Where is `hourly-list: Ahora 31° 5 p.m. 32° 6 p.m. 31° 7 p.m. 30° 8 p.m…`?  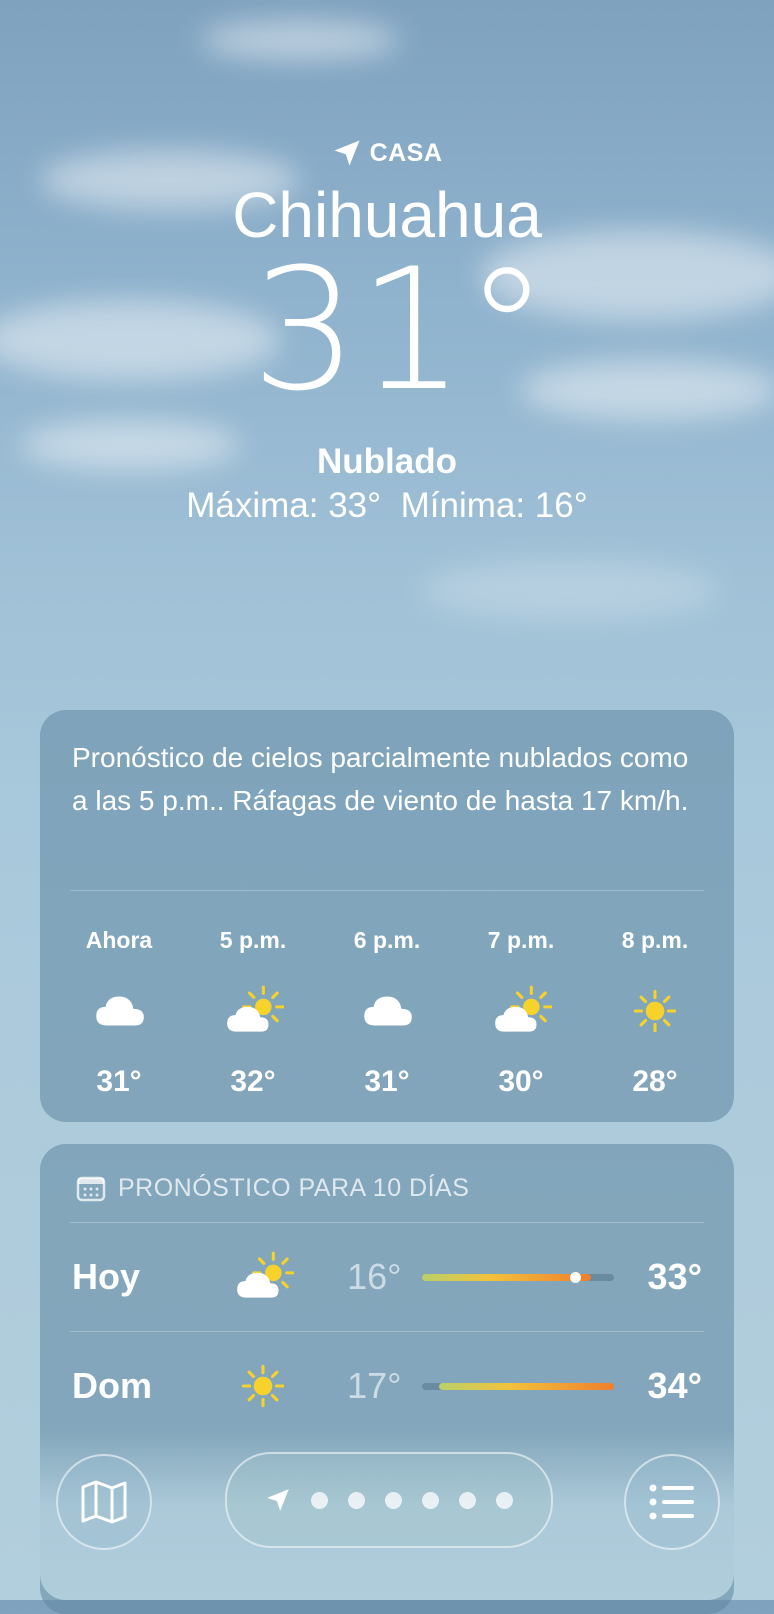
hourly-list: Ahora 31° 5 p.m. 32° 6 p.m. 31° 7 p.m. 30° 8 p.m… is located at coordinates (387, 995).